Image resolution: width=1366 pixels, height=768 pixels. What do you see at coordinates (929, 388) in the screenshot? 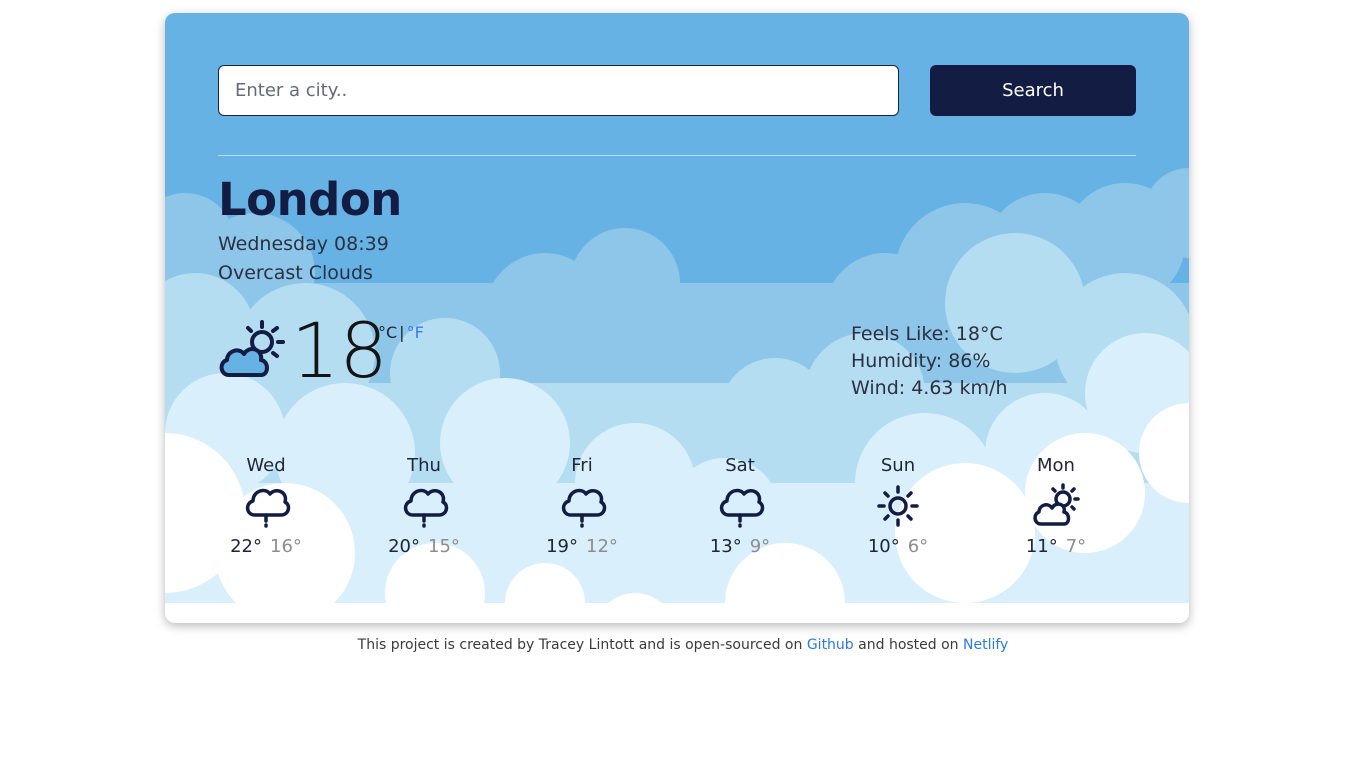
I see `wind-speed: Wind: 4.63 km/h` at bounding box center [929, 388].